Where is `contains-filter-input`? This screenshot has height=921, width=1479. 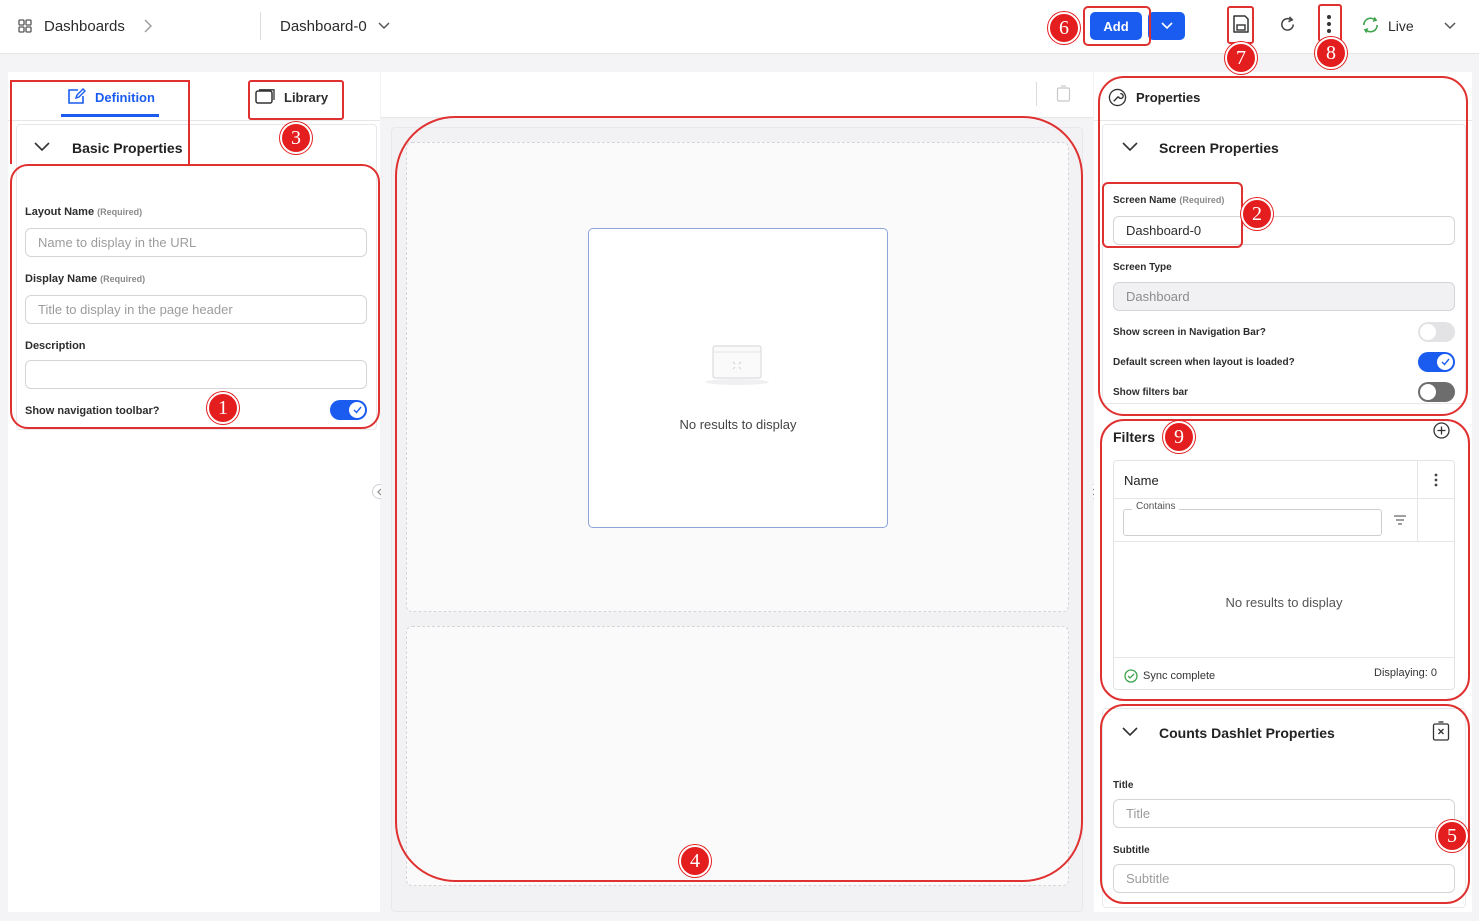
contains-filter-input is located at coordinates (1252, 522).